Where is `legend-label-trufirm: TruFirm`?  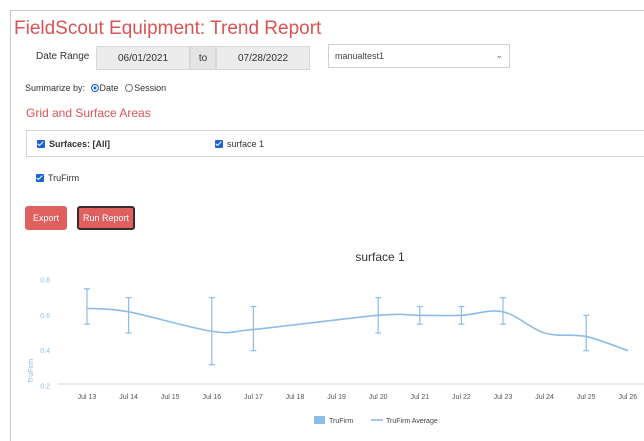
legend-label-trufirm: TruFirm is located at coordinates (341, 421).